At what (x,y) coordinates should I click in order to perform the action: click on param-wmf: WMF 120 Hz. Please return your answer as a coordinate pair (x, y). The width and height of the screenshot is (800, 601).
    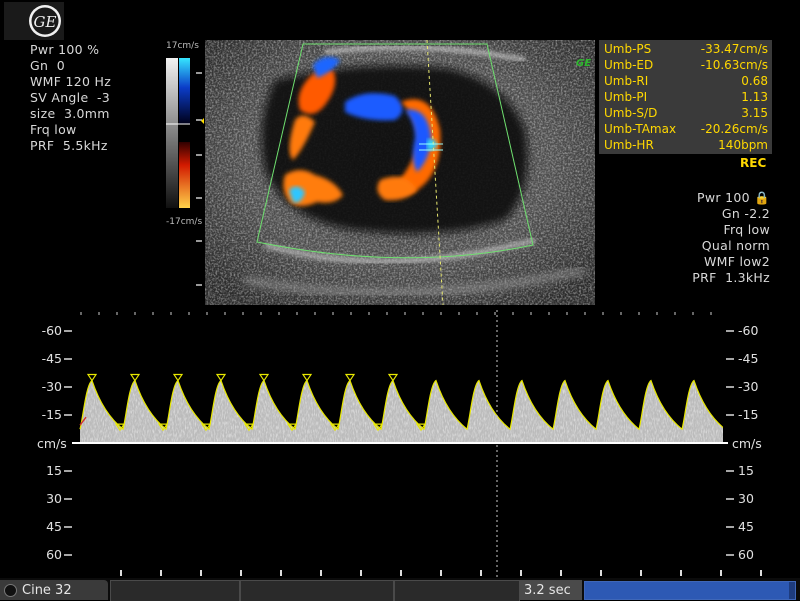
    Looking at the image, I should click on (71, 81).